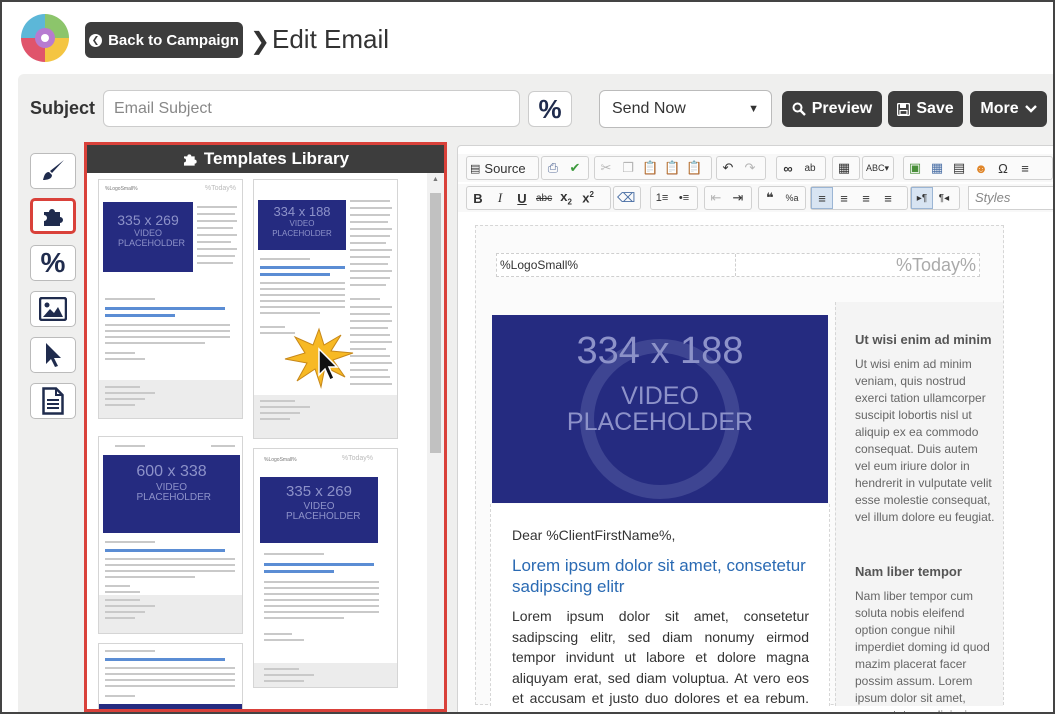 This screenshot has height=714, width=1055. I want to click on merge-fields-tool-button: %, so click(53, 263).